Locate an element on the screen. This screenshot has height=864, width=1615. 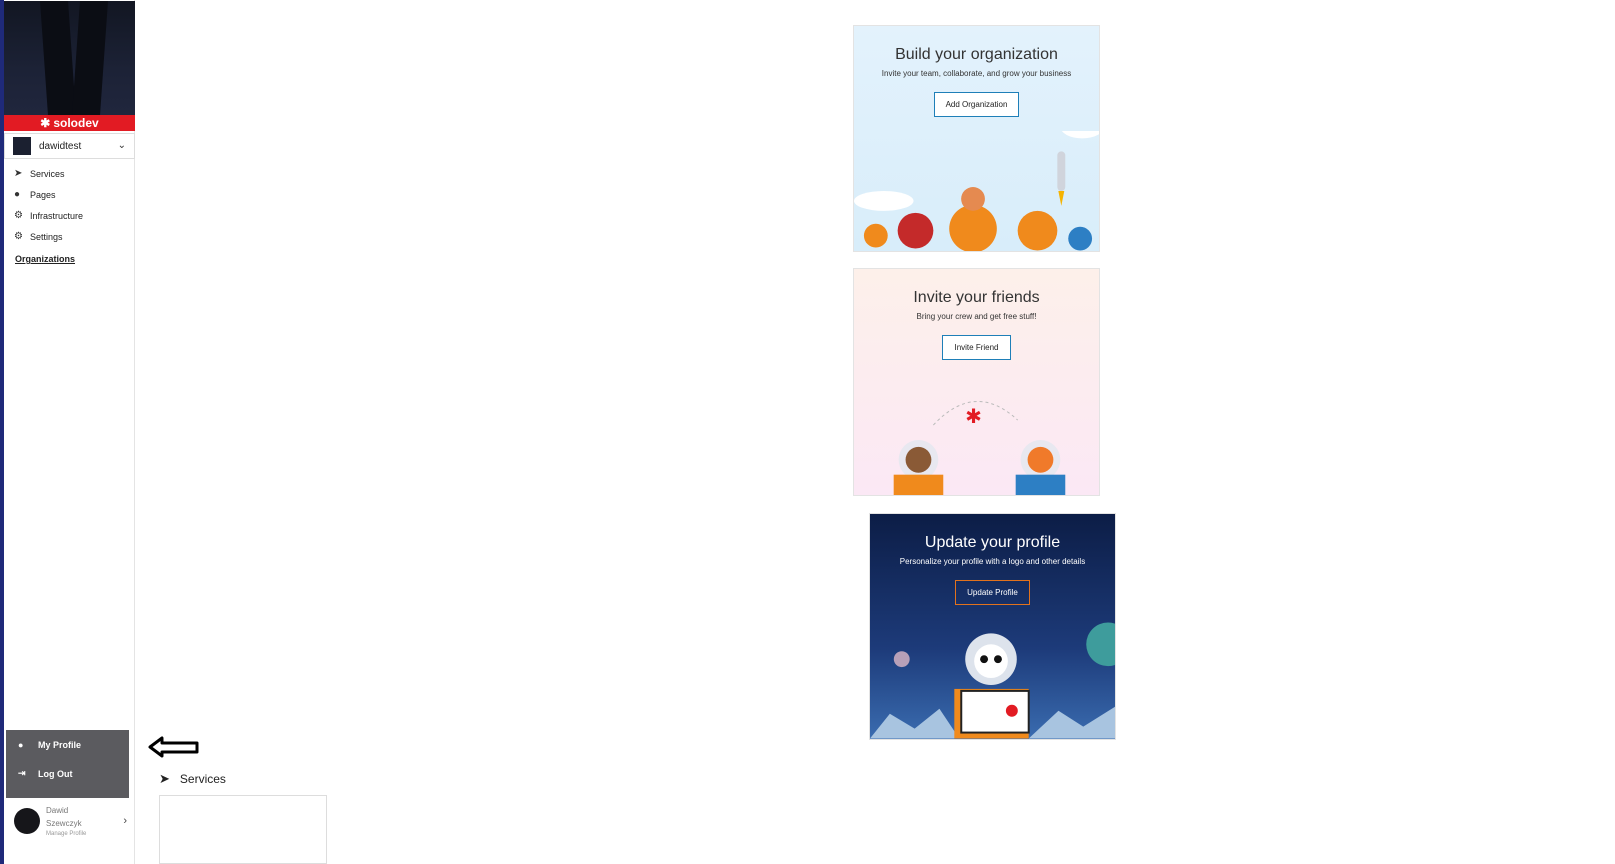
sidebar-item-infrastructure: ⚙ Infrastructure is located at coordinates (48, 215).